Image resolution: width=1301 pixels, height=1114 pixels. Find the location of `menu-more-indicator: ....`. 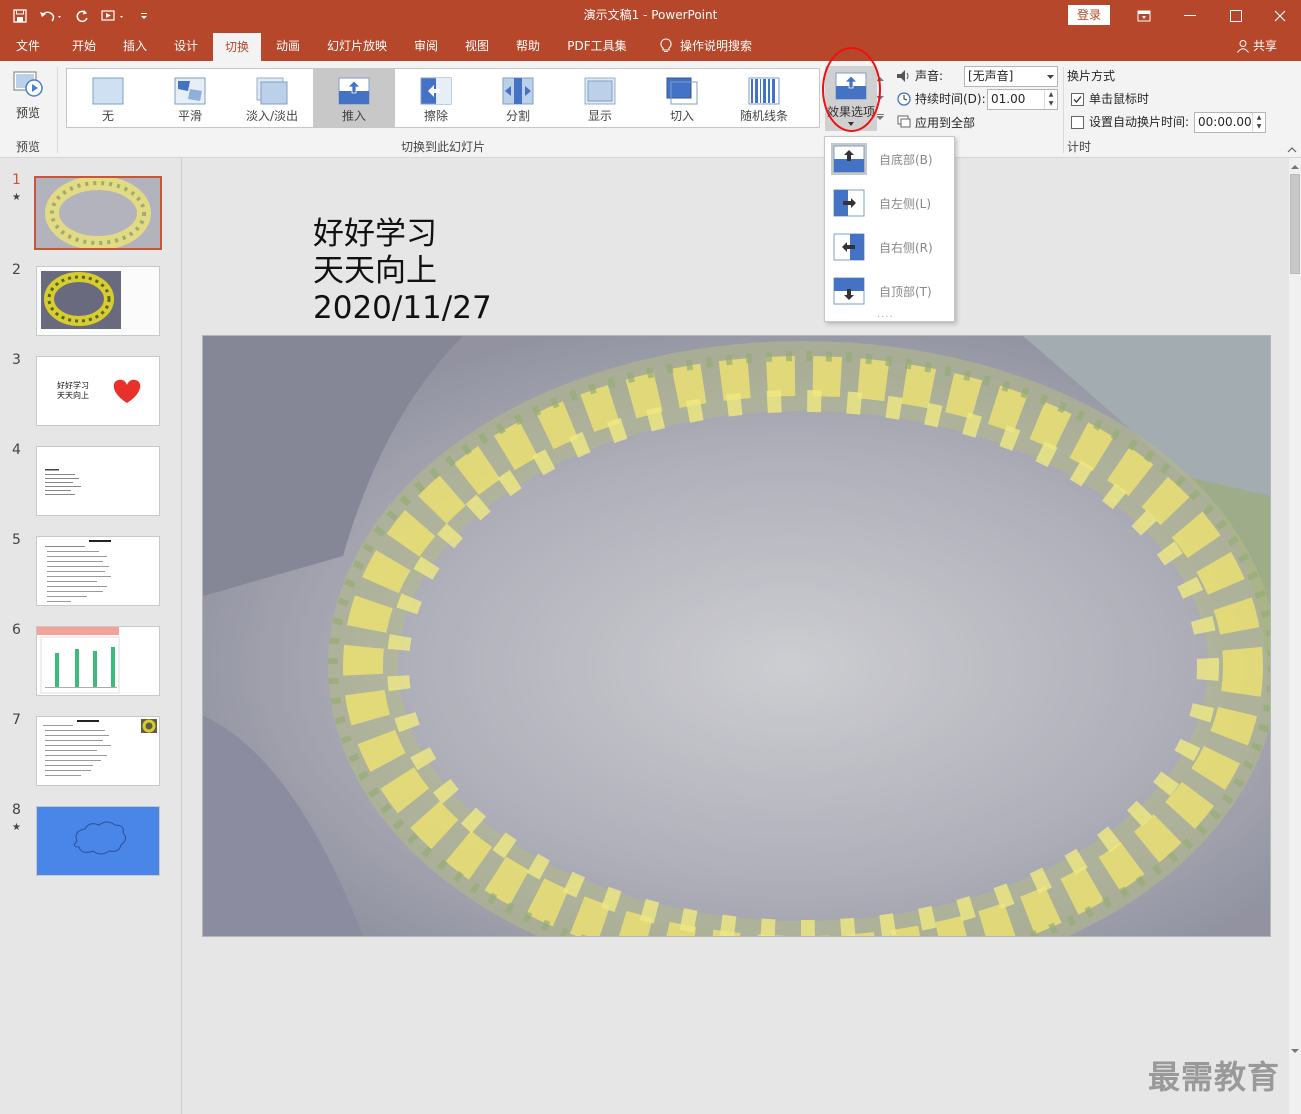

menu-more-indicator: .... is located at coordinates (885, 314).